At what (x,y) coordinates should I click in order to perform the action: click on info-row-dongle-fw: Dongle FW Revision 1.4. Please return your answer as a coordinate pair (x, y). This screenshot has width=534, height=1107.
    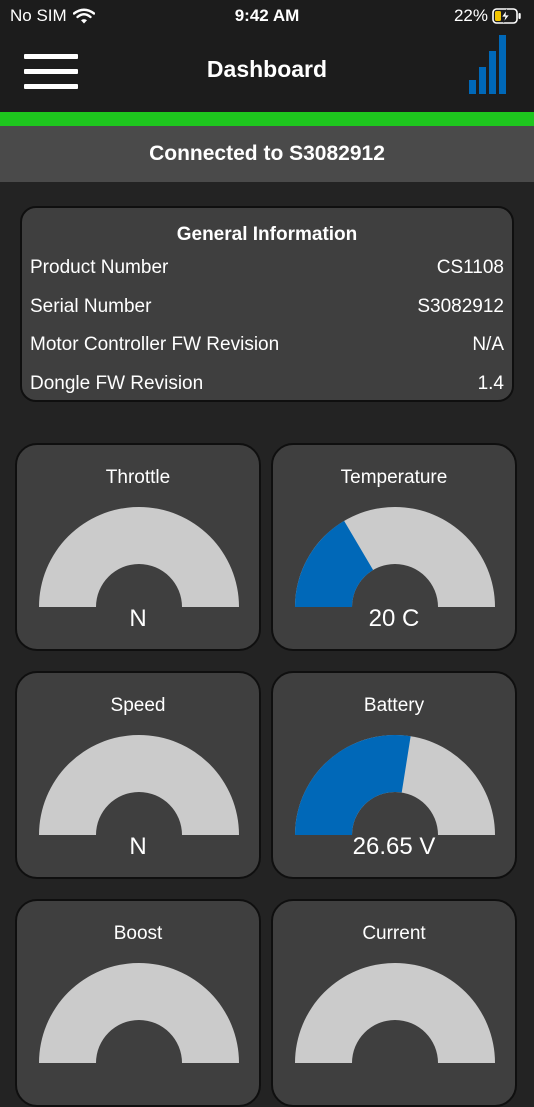
    Looking at the image, I should click on (267, 386).